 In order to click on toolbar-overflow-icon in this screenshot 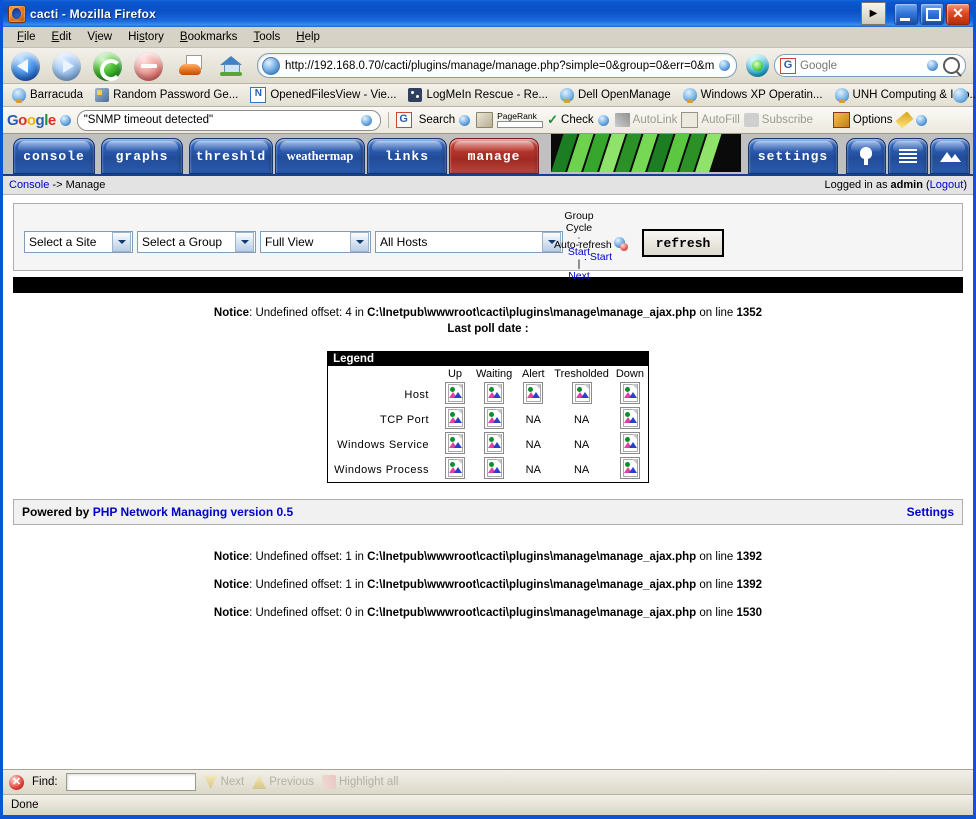, I will do `click(921, 120)`.